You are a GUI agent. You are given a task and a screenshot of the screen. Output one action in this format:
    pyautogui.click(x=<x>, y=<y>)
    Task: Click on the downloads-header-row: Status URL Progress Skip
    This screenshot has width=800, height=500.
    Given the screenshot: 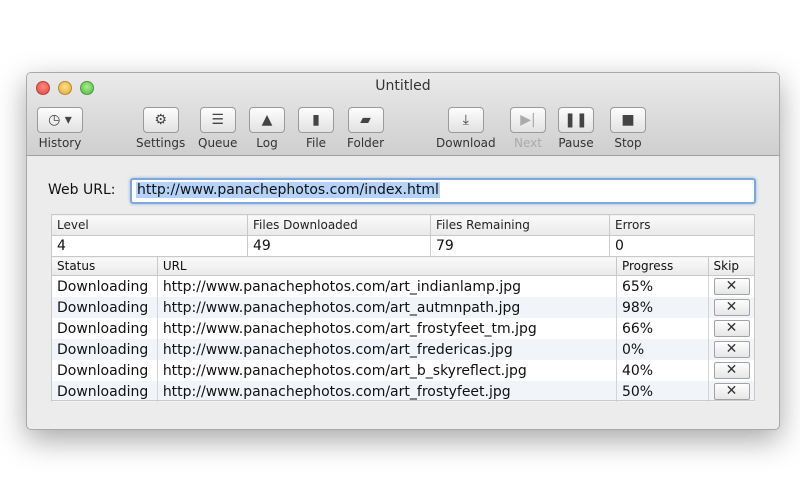 What is the action you would take?
    pyautogui.click(x=403, y=266)
    